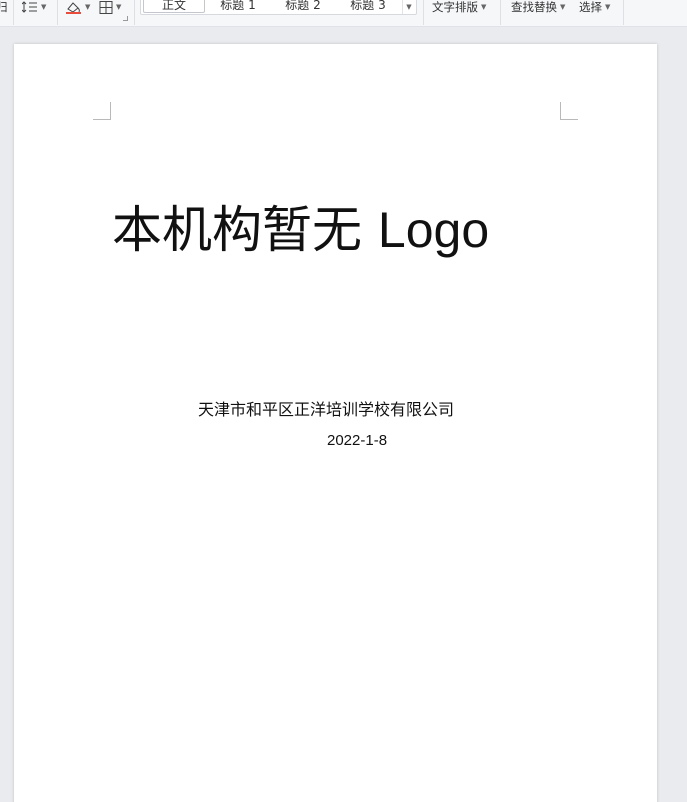  I want to click on style-gallery: 正文 标题 1 标题 2 标题 3 ▼, so click(278, 7).